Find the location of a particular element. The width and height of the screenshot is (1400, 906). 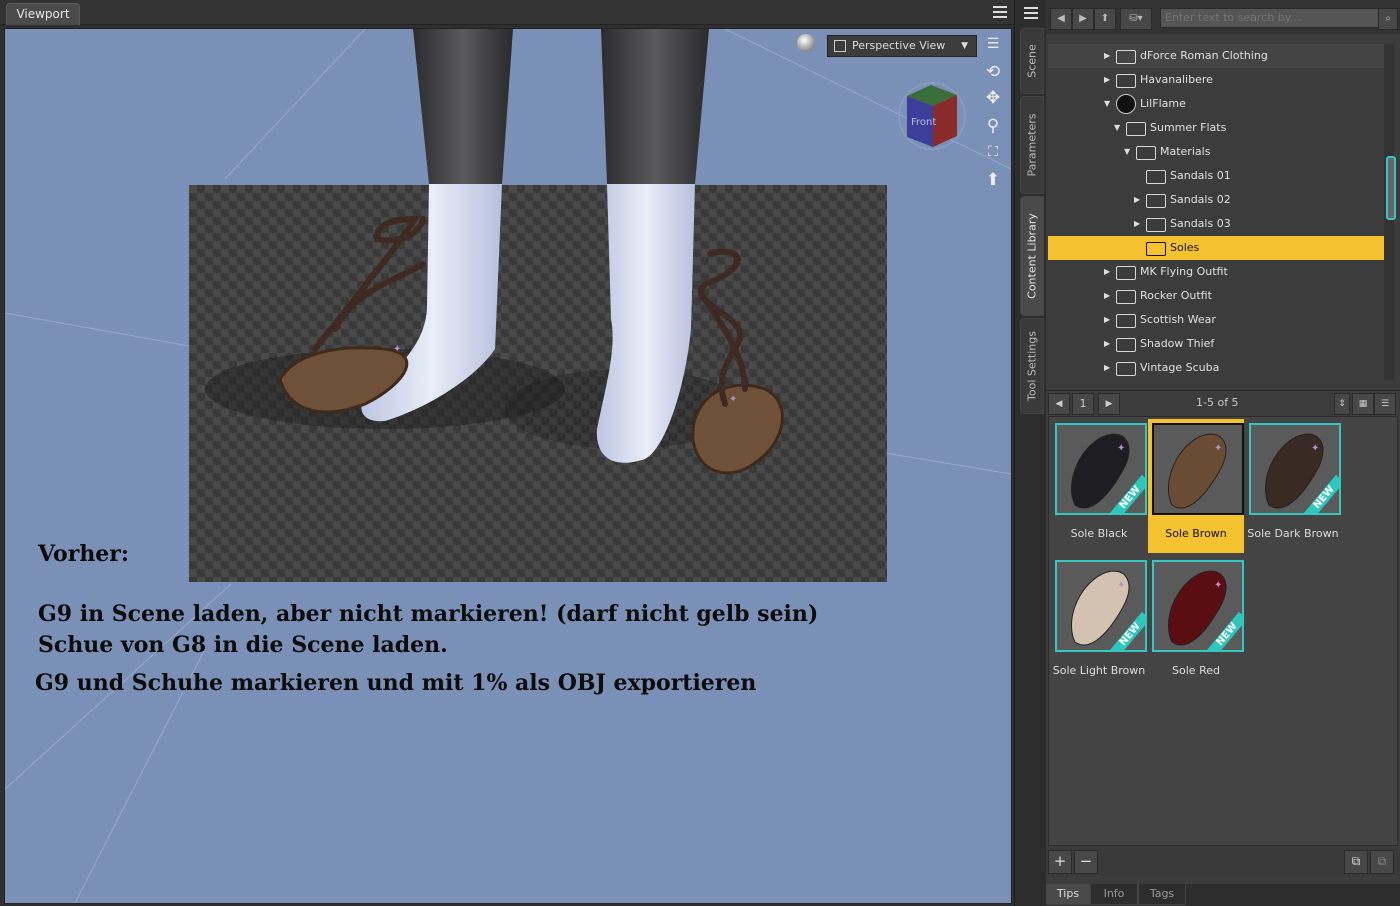

tree-item: ▶ dForce Roman Clothing is located at coordinates (1216, 56).